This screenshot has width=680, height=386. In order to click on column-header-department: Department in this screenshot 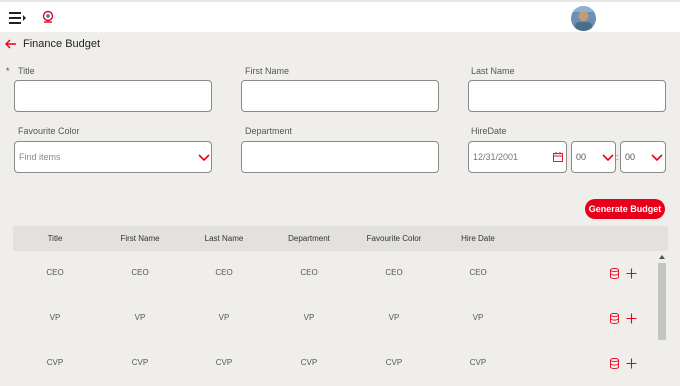, I will do `click(309, 238)`.